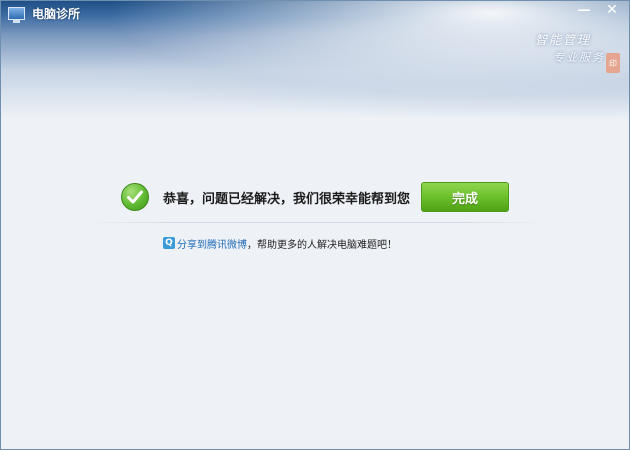 The height and width of the screenshot is (450, 630). I want to click on share-suffix-text: ，帮助更多的人解决电脑难题吧！, so click(322, 245).